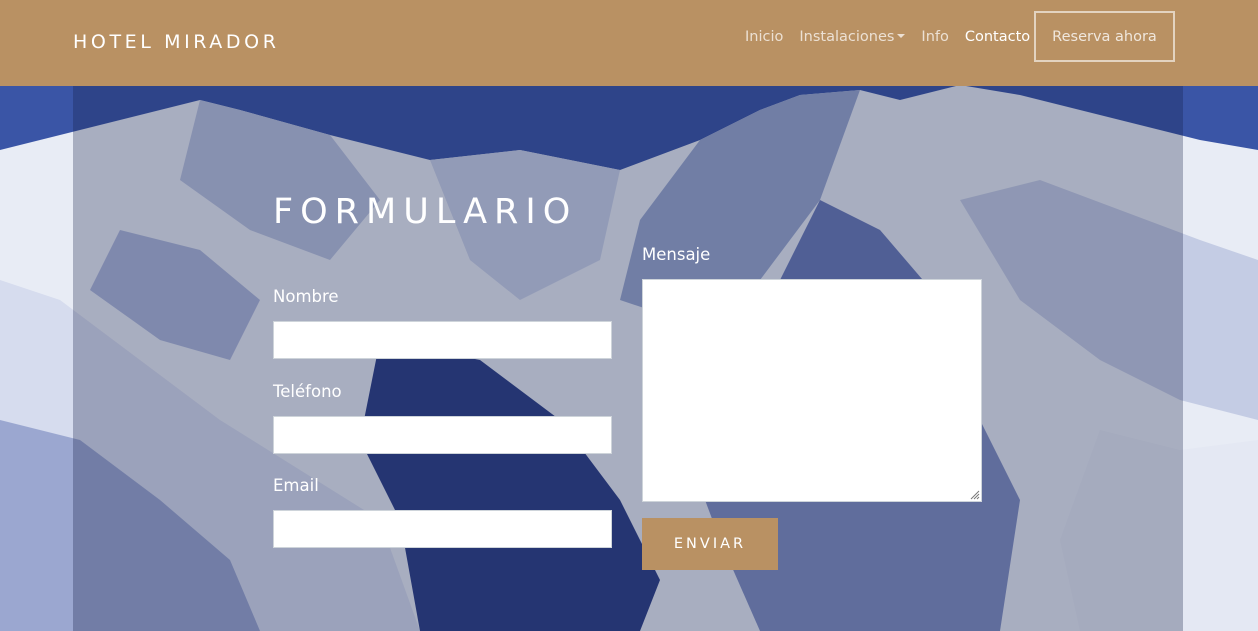 The width and height of the screenshot is (1258, 631). What do you see at coordinates (974, 494) in the screenshot?
I see `resize-grip-icon` at bounding box center [974, 494].